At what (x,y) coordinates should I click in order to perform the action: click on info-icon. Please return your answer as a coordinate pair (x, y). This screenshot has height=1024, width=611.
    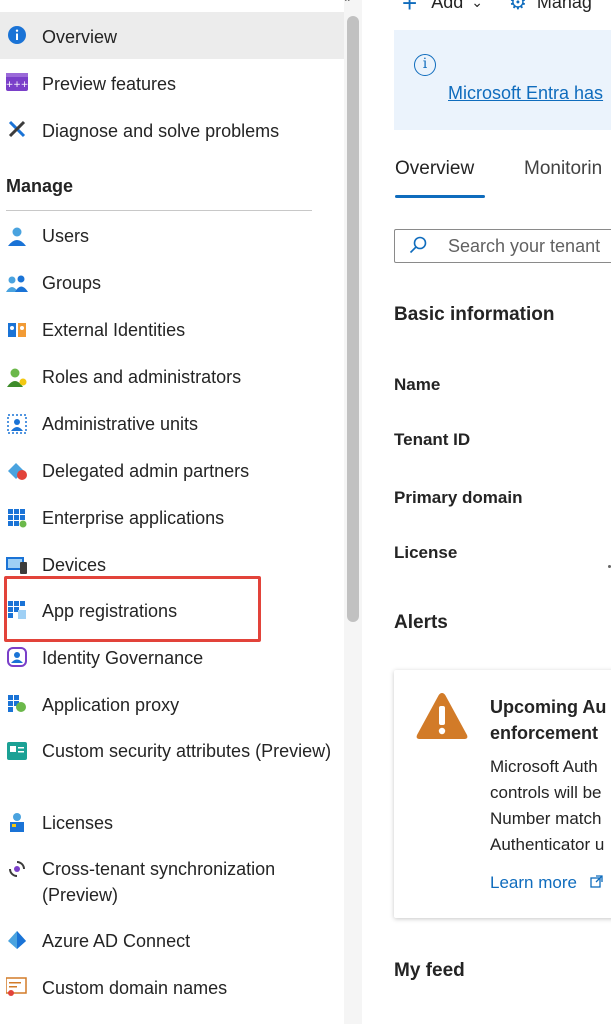
    Looking at the image, I should click on (17, 35).